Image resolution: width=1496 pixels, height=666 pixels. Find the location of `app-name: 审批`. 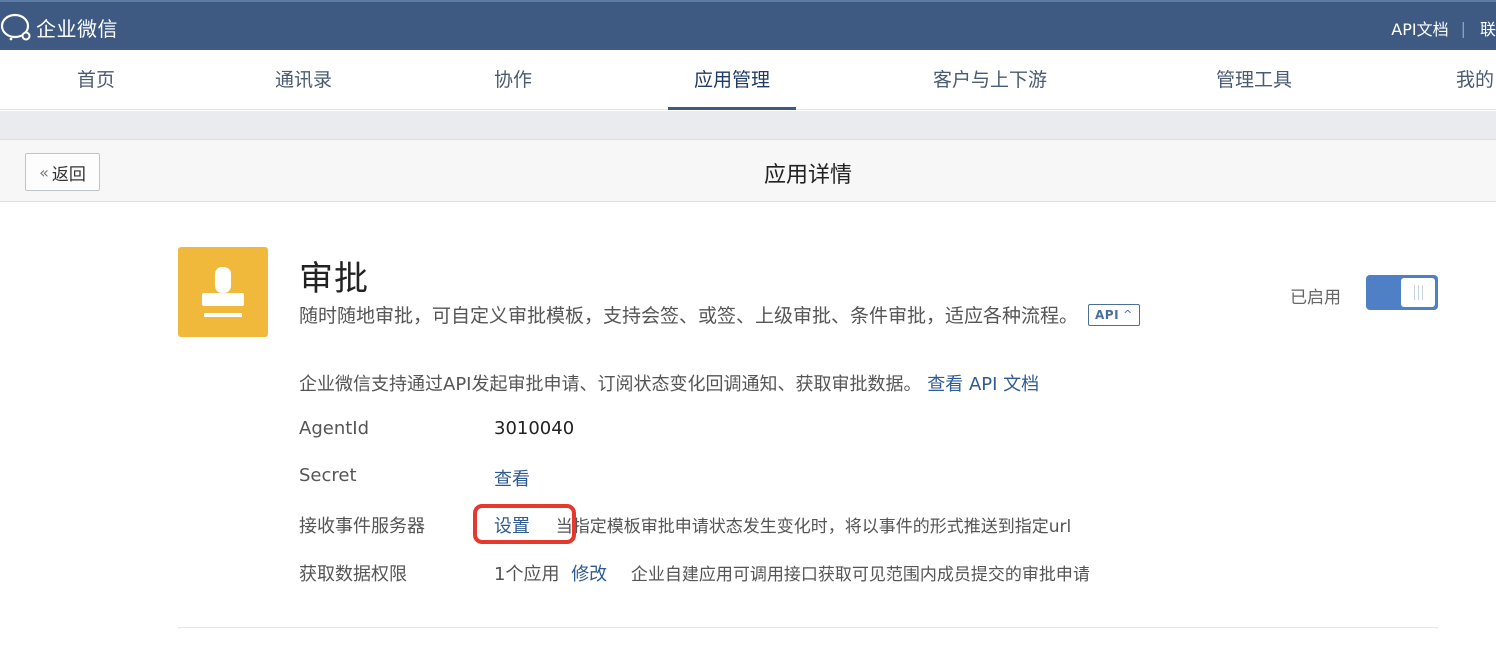

app-name: 审批 is located at coordinates (334, 279).